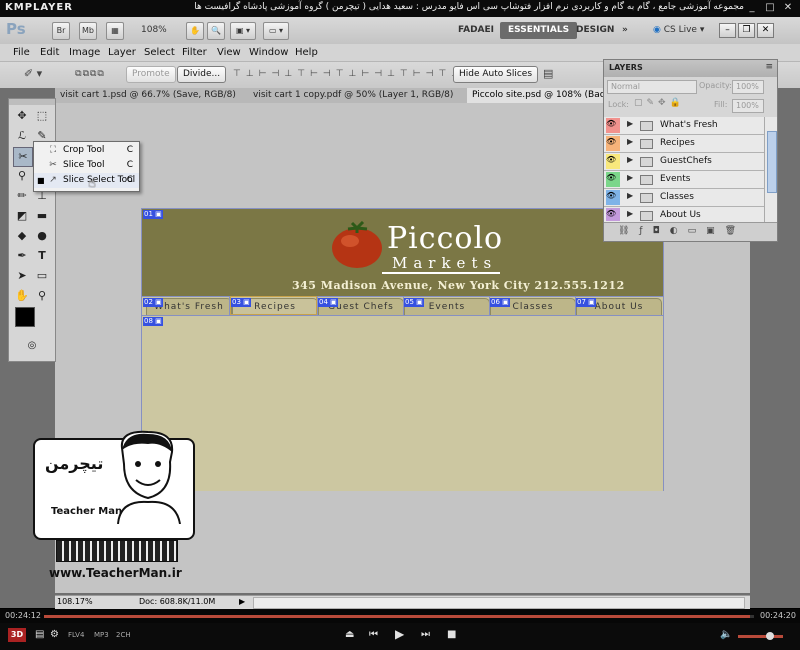  Describe the element at coordinates (399, 616) in the screenshot. I see `seek-track` at that location.